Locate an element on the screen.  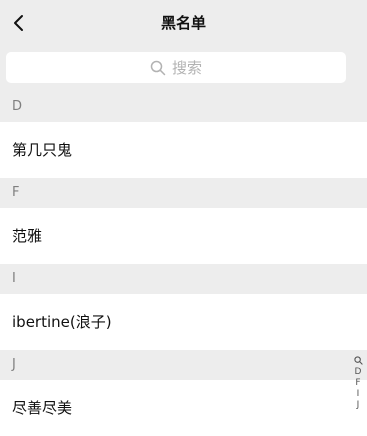
list-item: ibertine(浪子) is located at coordinates (183, 322).